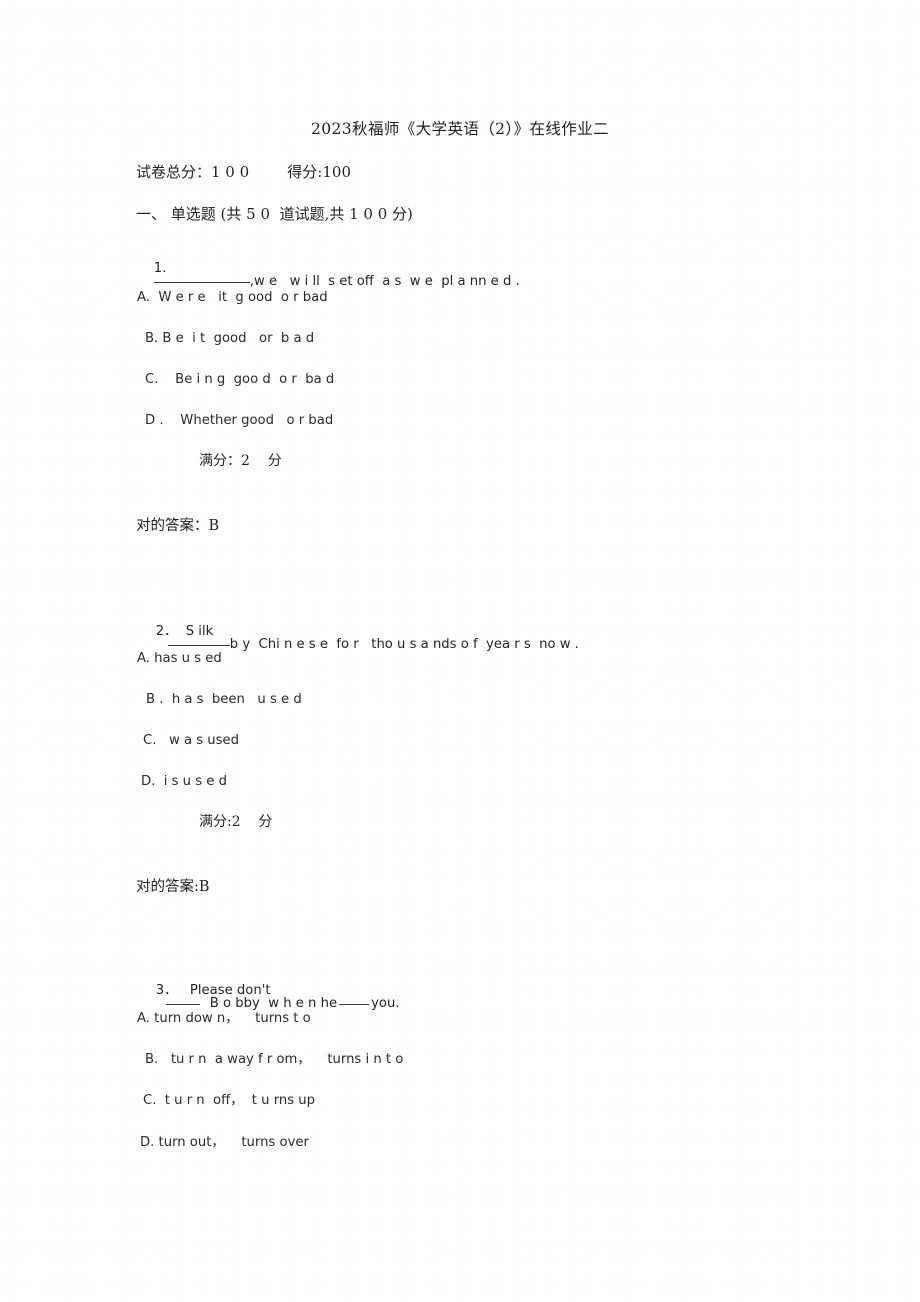  Describe the element at coordinates (232, 297) in the screenshot. I see `question-1-option-a: A. W e r e it g ood o r bad` at that location.